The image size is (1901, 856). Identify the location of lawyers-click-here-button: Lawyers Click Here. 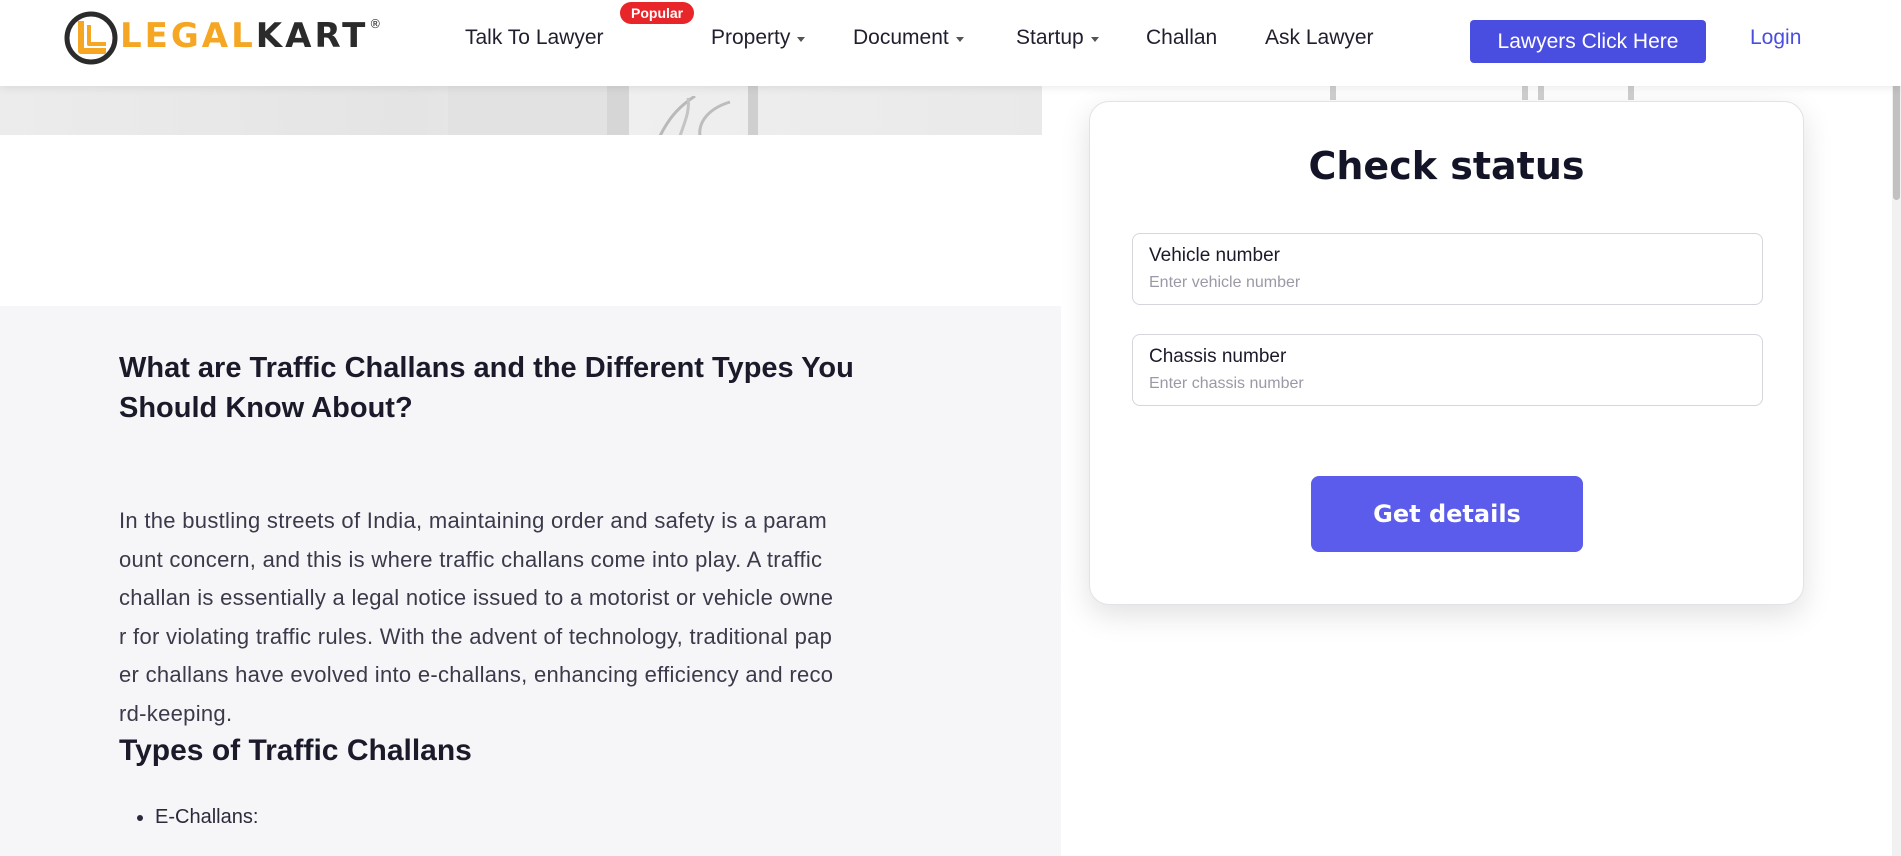
(1588, 41).